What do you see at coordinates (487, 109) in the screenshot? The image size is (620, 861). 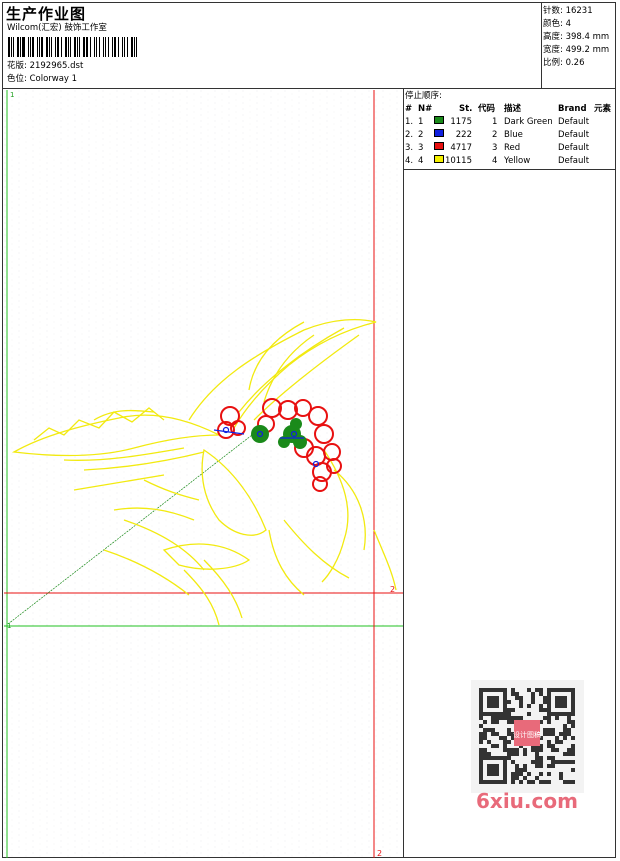 I see `col-code: 代码` at bounding box center [487, 109].